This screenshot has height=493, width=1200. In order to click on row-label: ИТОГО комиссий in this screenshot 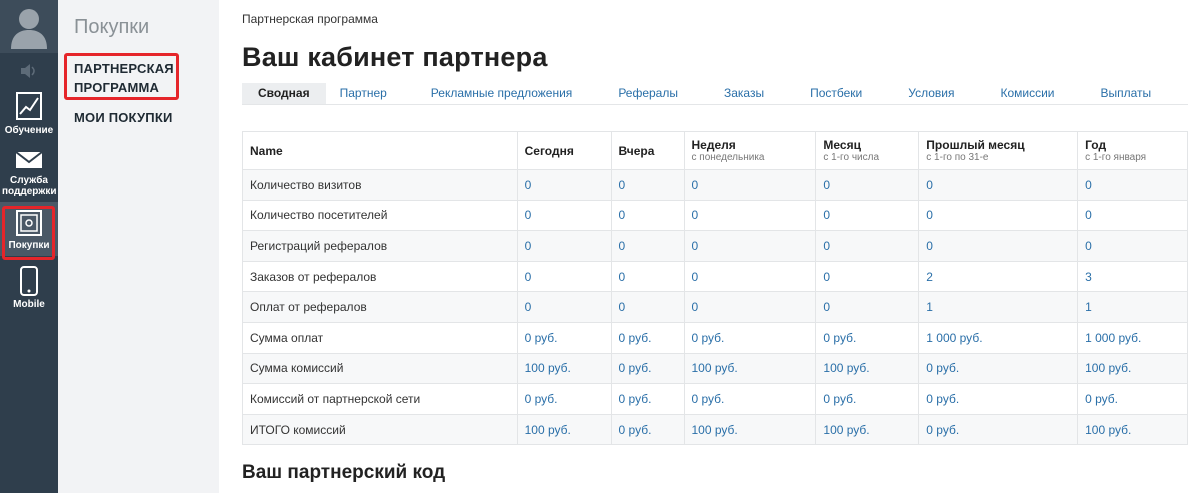, I will do `click(380, 429)`.